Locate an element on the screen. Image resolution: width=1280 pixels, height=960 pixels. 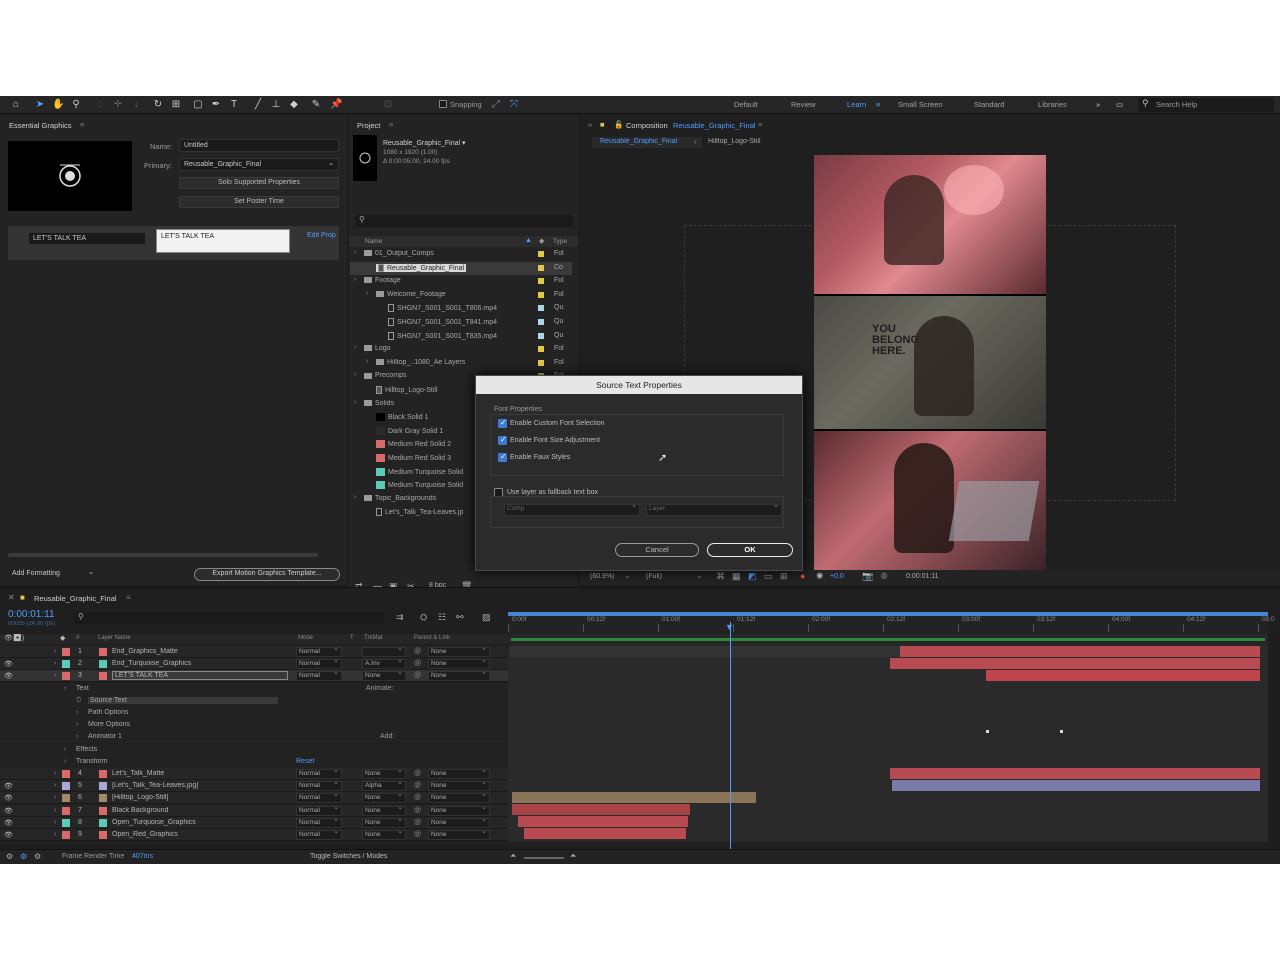
hand-tool-icon: ✋ is located at coordinates (58, 105).